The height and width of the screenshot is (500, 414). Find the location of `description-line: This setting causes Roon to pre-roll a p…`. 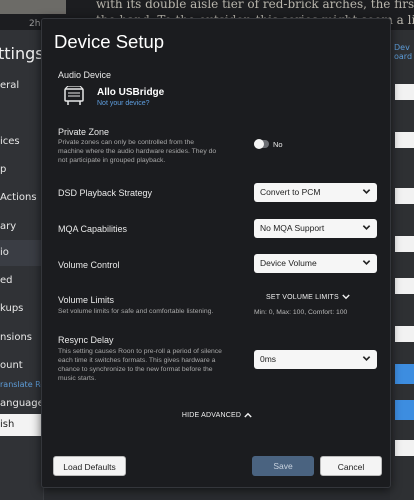

description-line: This setting causes Roon to pre-roll a p… is located at coordinates (140, 351).